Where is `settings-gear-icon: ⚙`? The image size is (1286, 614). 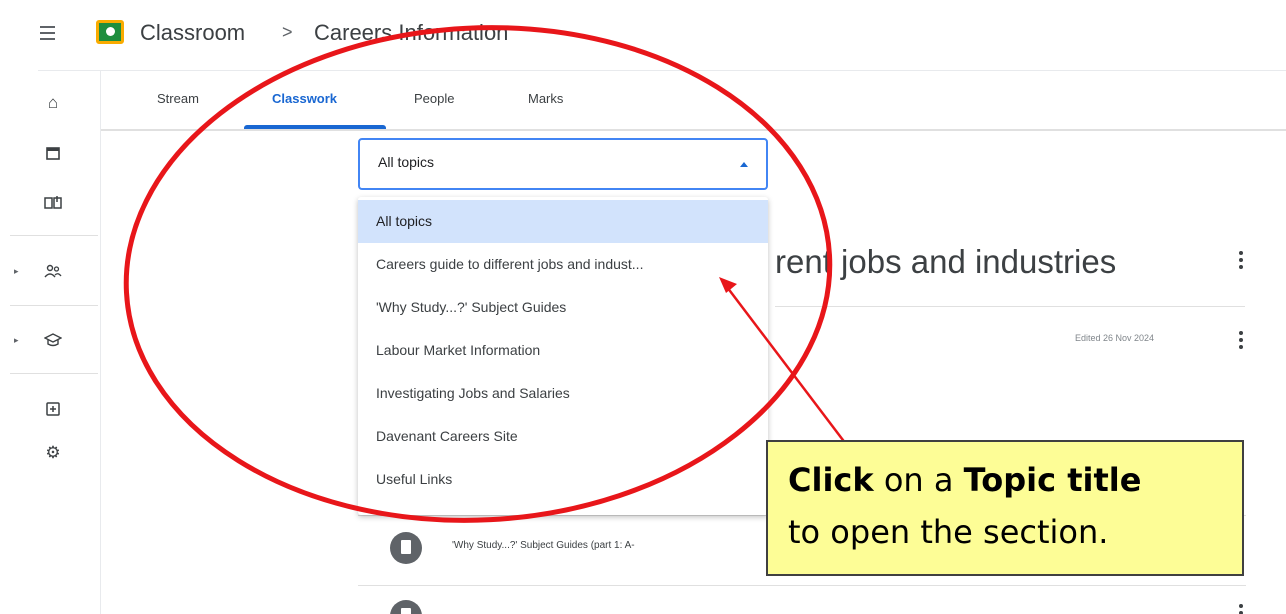
settings-gear-icon: ⚙ is located at coordinates (53, 453).